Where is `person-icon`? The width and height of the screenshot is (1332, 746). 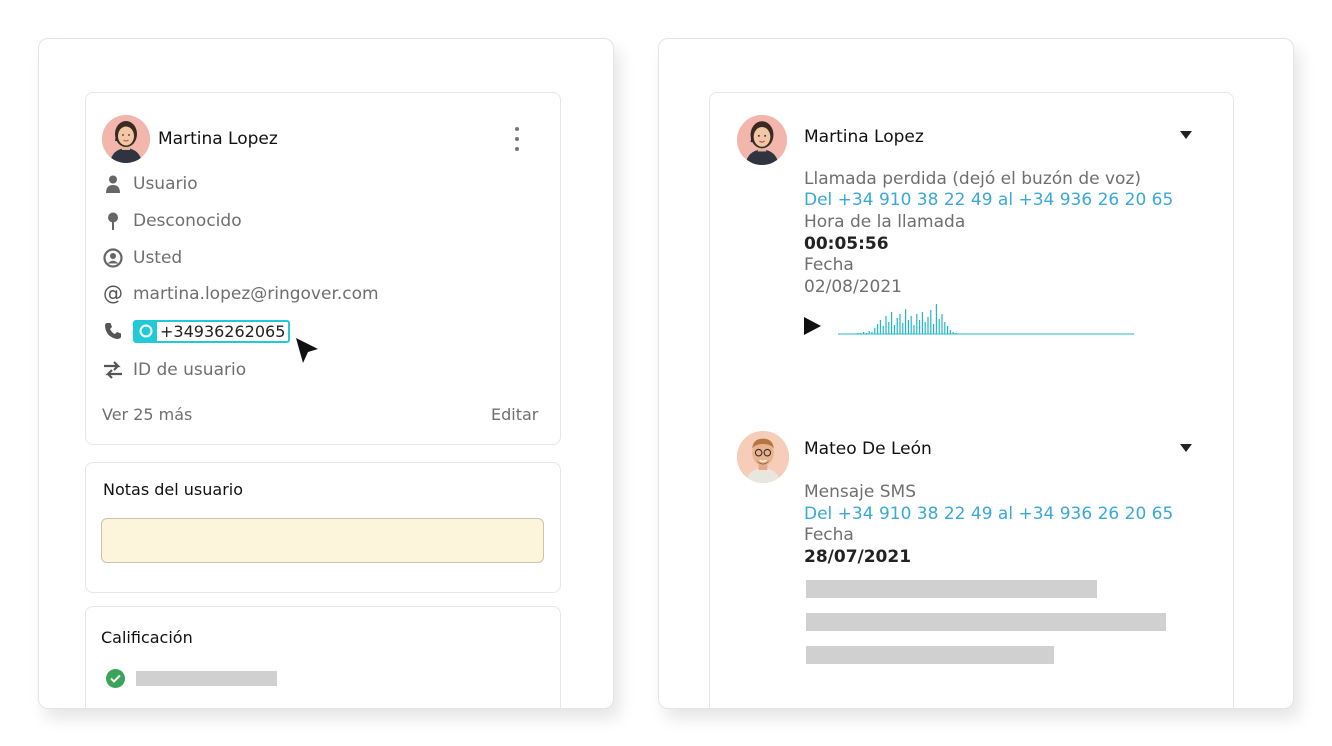
person-icon is located at coordinates (113, 184).